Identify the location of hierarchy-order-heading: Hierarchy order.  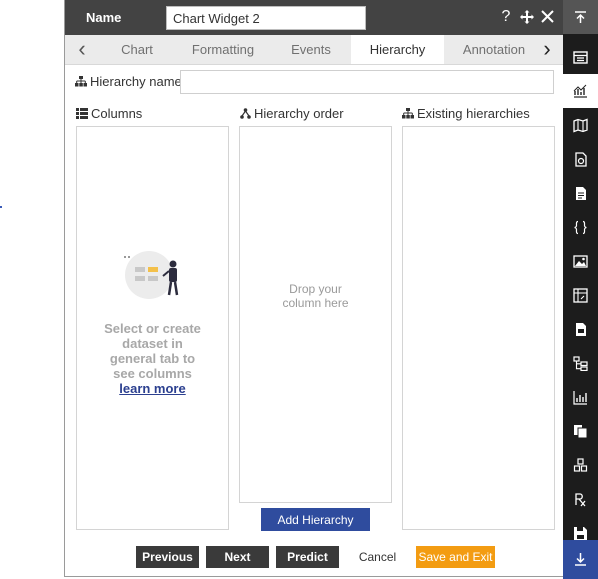
(292, 113).